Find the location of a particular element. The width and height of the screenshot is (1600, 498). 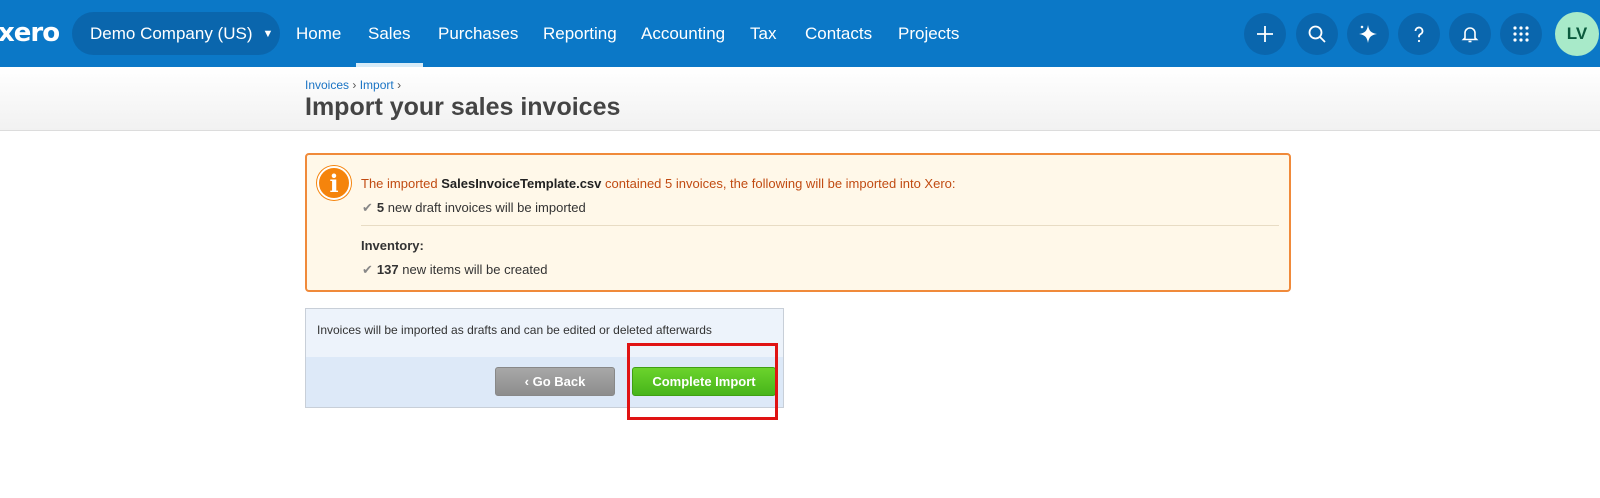

imported-filename: SalesInvoiceTemplate.csv is located at coordinates (521, 183).